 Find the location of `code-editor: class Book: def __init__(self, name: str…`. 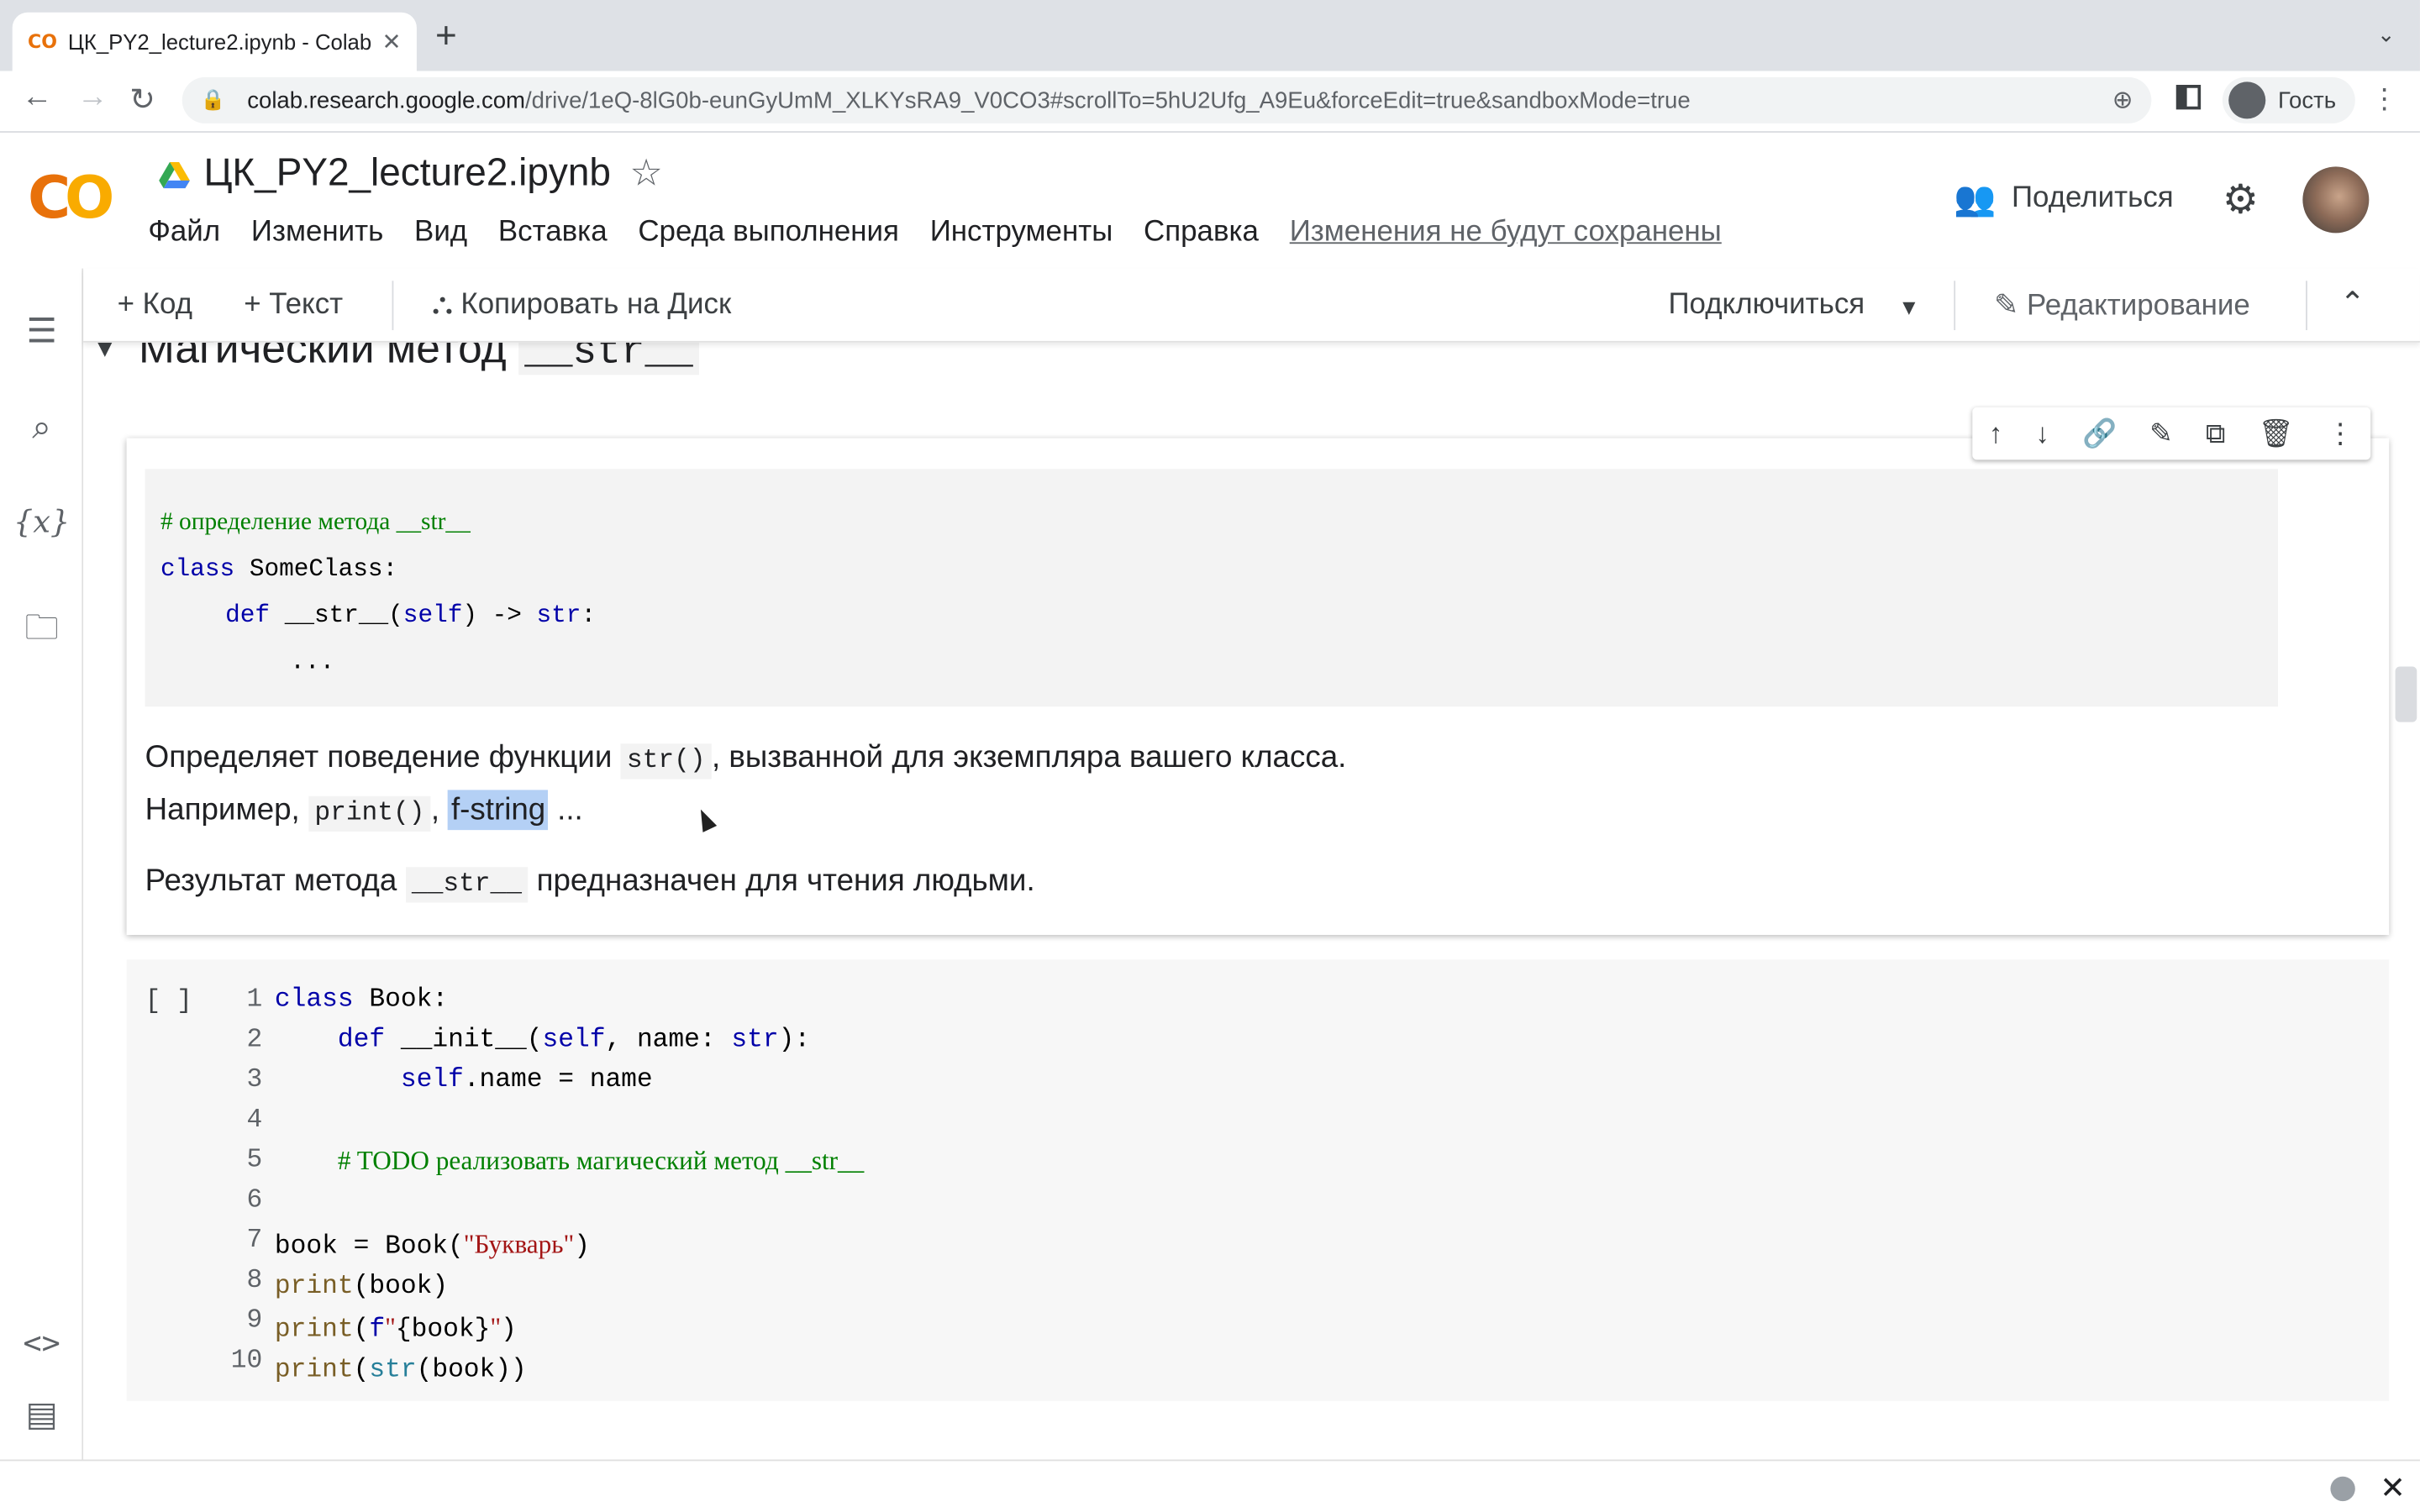

code-editor: class Book: def __init__(self, name: str… is located at coordinates (569, 1186).